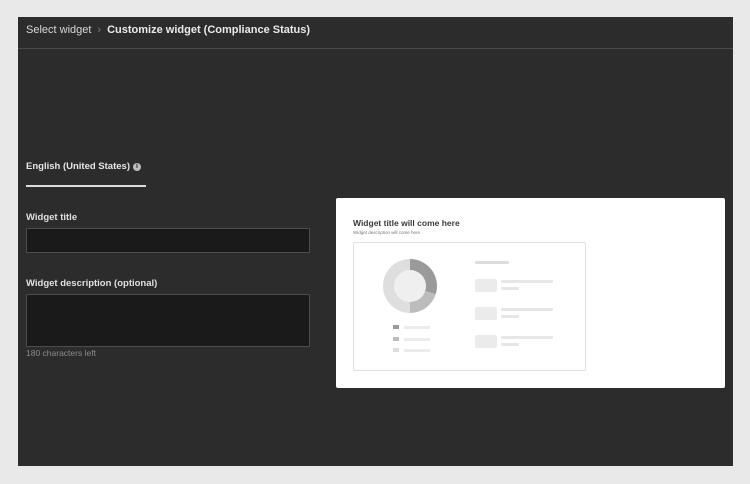 Image resolution: width=750 pixels, height=484 pixels. I want to click on tab-language-english: English (United States) i, so click(86, 166).